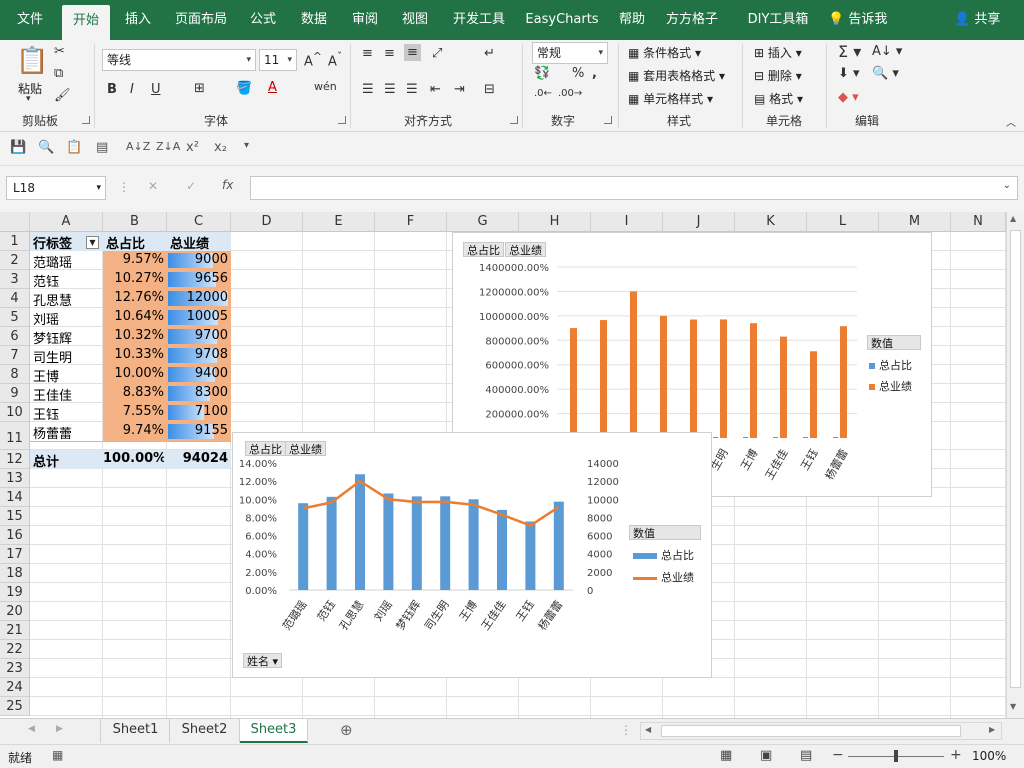 The height and width of the screenshot is (768, 1024). Describe the element at coordinates (133, 430) in the screenshot. I see `cell-ratio: 9.74%` at that location.